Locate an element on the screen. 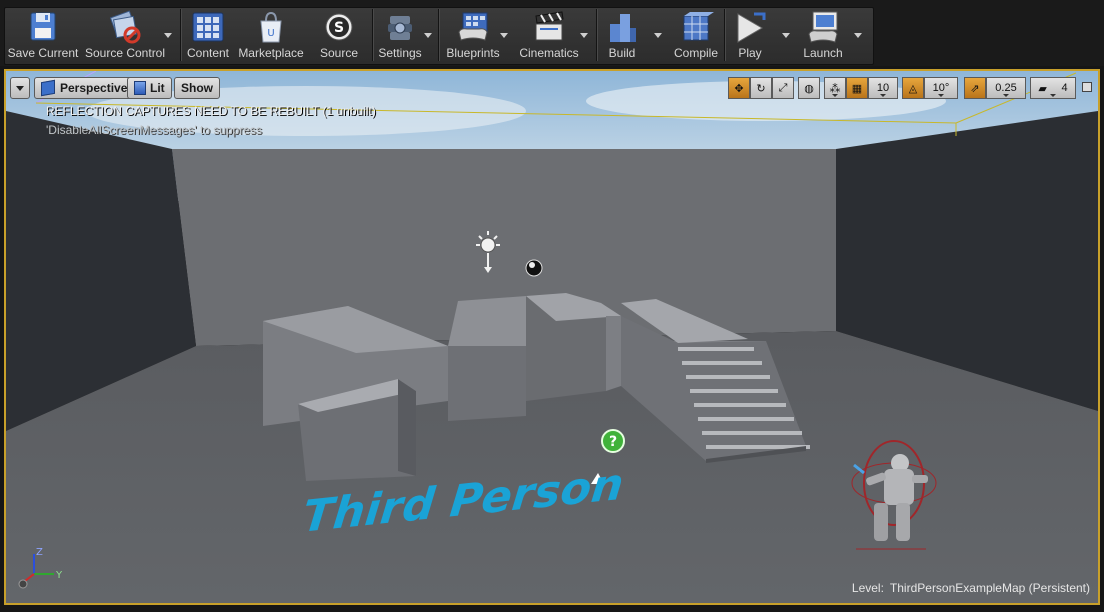  play-button: Play is located at coordinates (750, 35).